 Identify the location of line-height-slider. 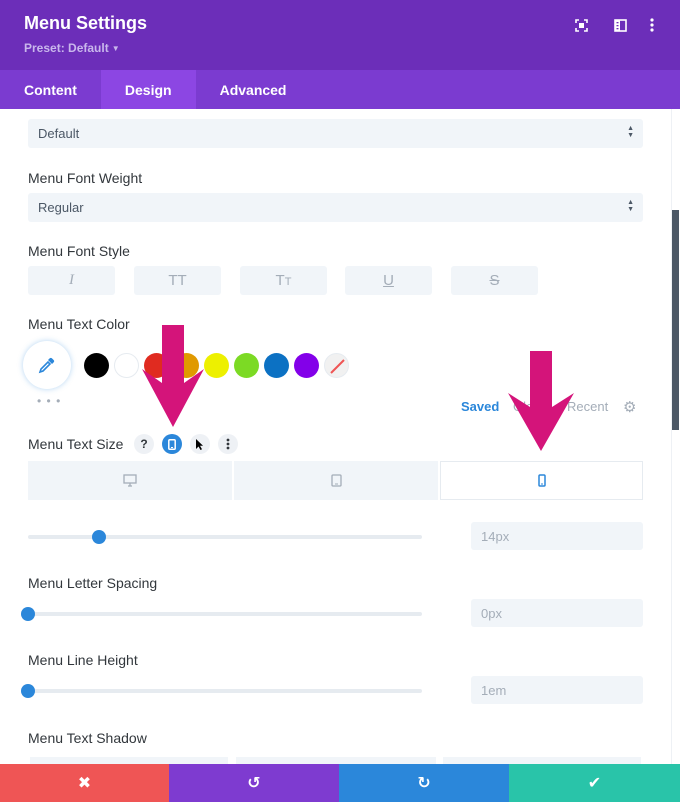
(221, 691).